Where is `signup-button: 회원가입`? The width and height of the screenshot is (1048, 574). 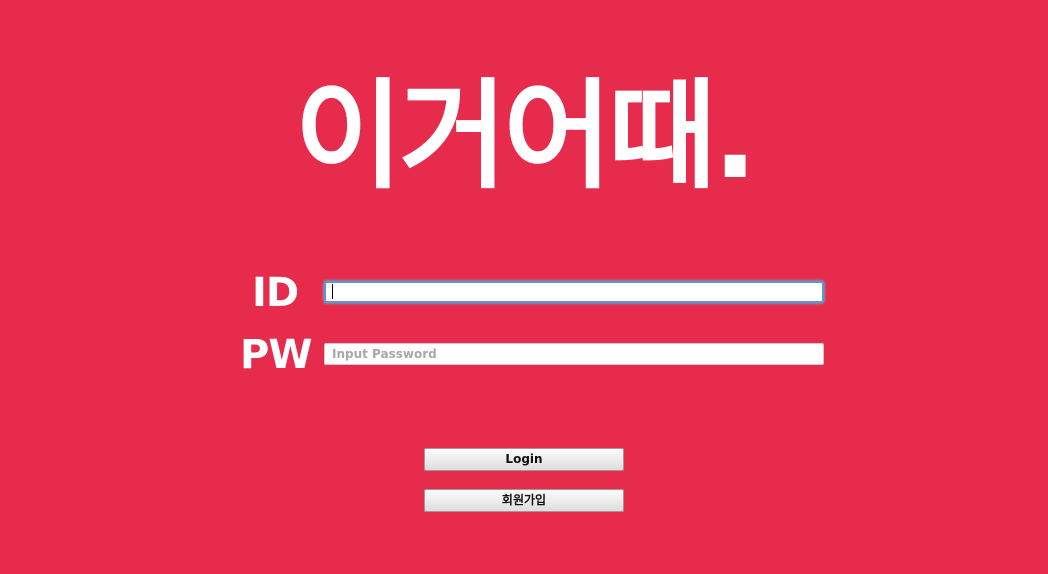 signup-button: 회원가입 is located at coordinates (524, 500).